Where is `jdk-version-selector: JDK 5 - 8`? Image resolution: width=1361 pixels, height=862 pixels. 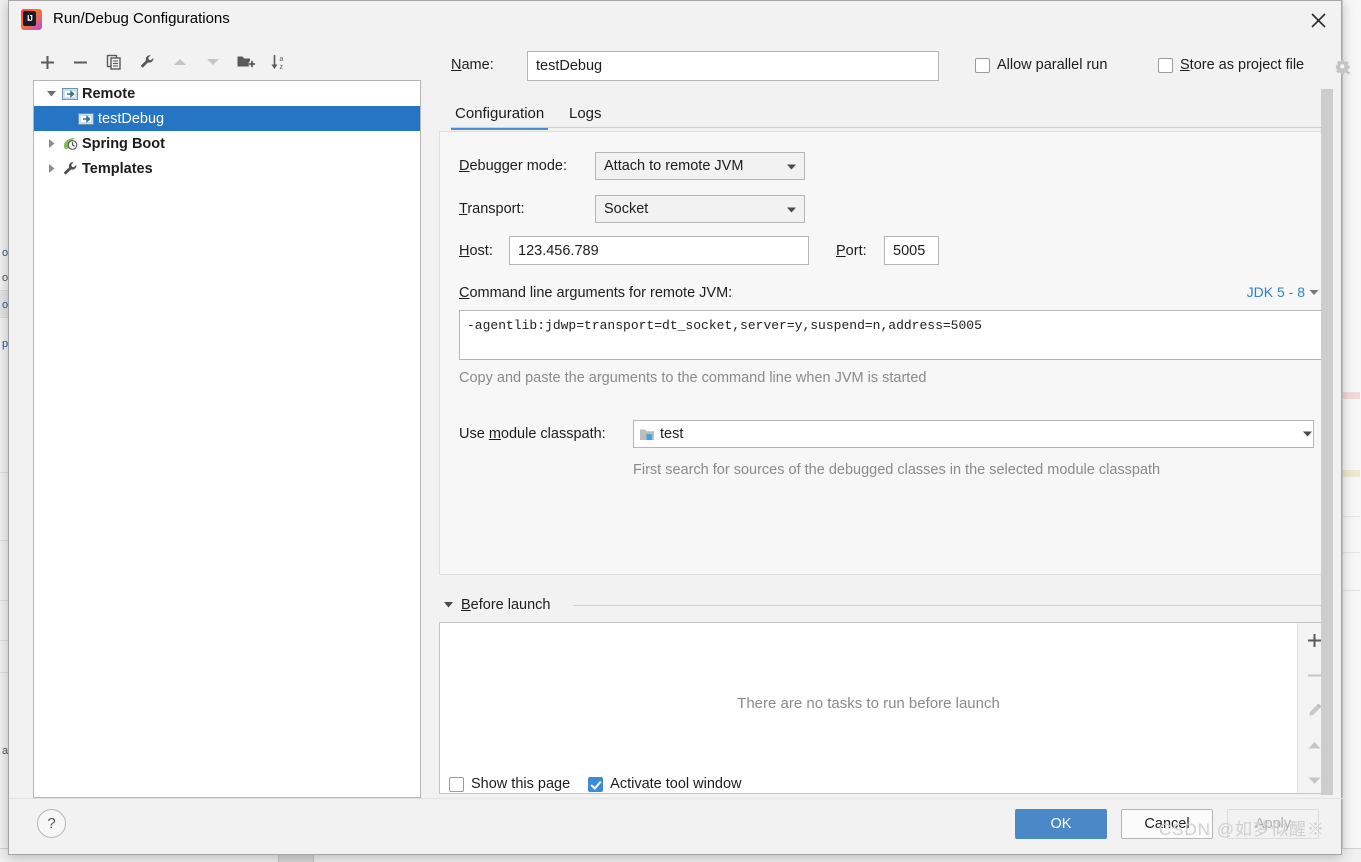
jdk-version-selector: JDK 5 - 8 is located at coordinates (1283, 292).